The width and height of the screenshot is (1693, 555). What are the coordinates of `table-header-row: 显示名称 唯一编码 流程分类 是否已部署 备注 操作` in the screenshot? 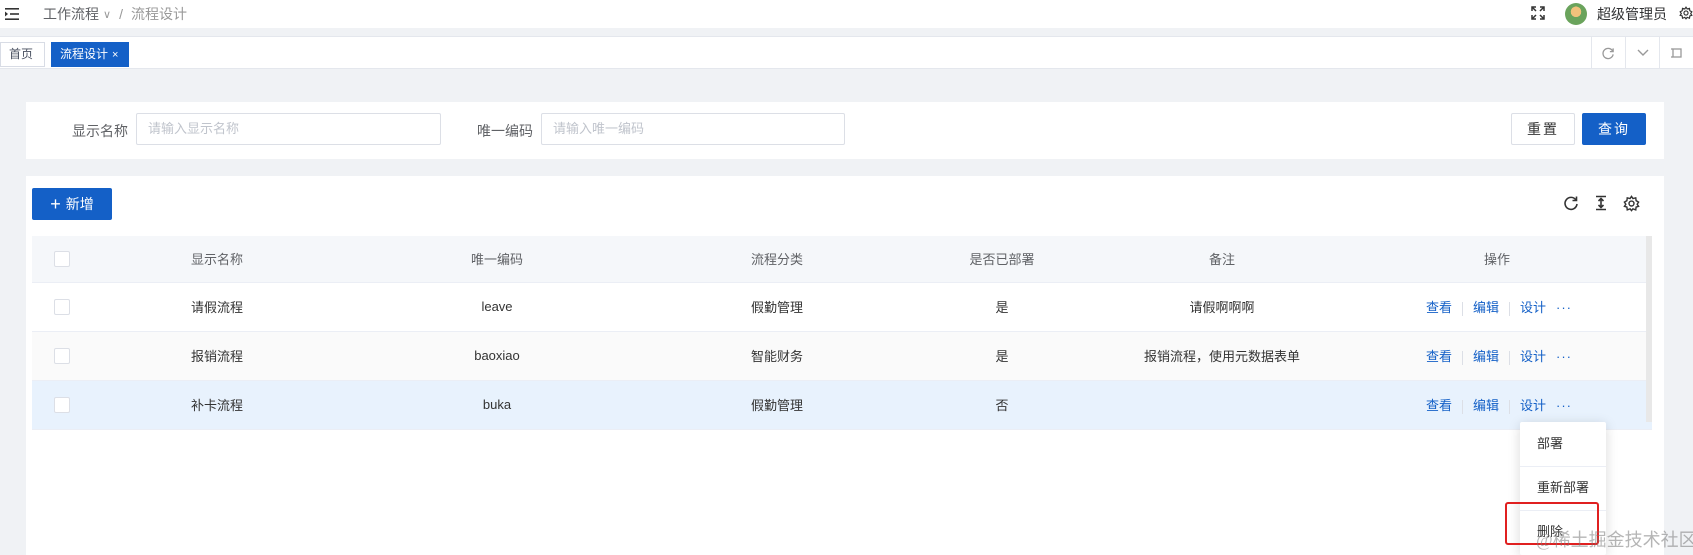 It's located at (842, 259).